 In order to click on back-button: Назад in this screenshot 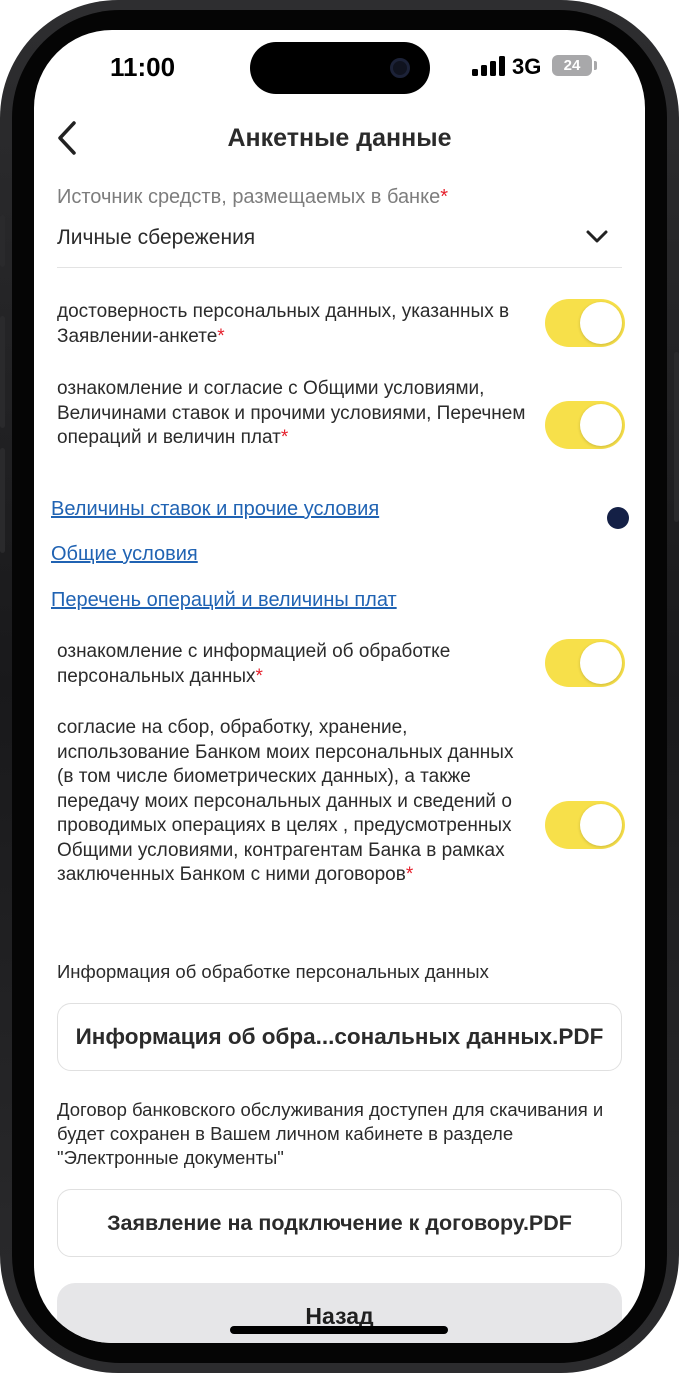, I will do `click(339, 1313)`.